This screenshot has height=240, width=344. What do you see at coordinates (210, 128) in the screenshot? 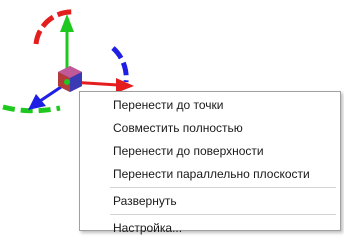
I see `menu-item-align-fully: Совместить полностью` at bounding box center [210, 128].